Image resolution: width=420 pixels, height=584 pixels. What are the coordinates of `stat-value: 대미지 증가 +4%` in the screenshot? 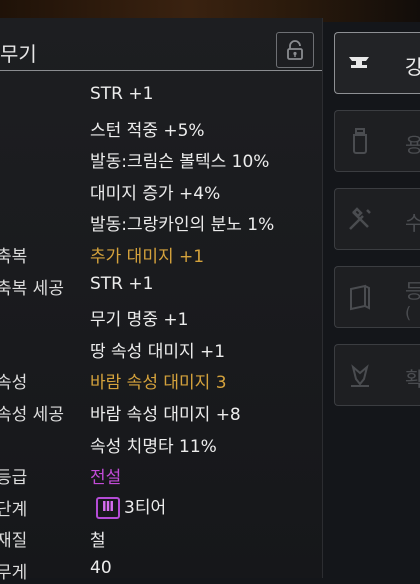 It's located at (155, 193).